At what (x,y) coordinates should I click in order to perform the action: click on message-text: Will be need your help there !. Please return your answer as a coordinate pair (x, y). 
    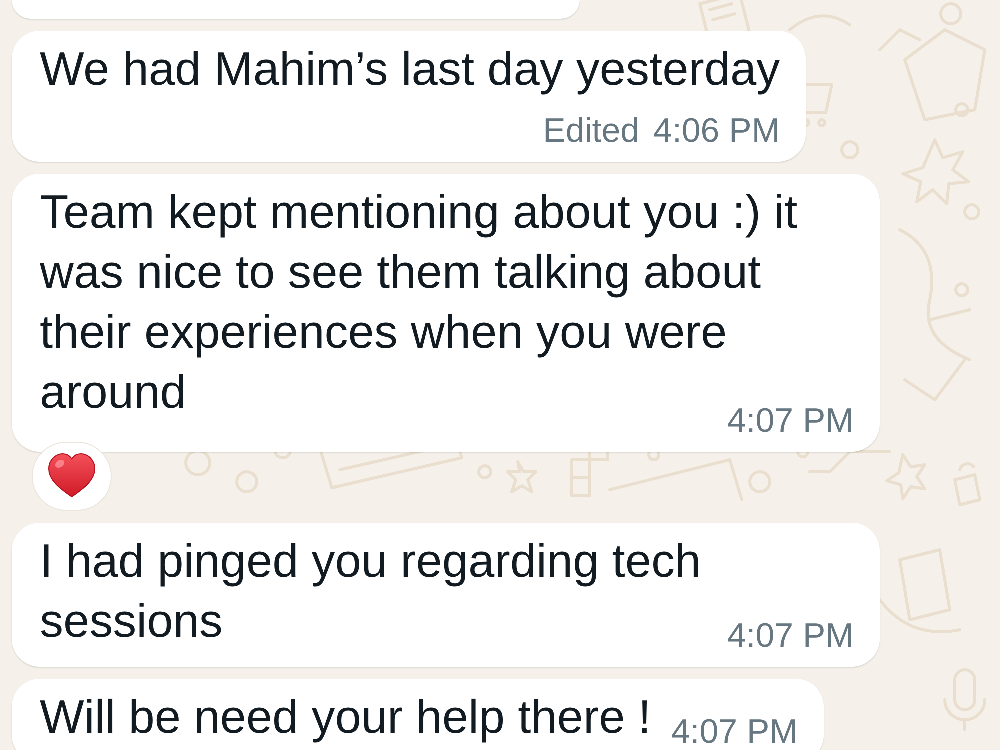
    Looking at the image, I should click on (346, 716).